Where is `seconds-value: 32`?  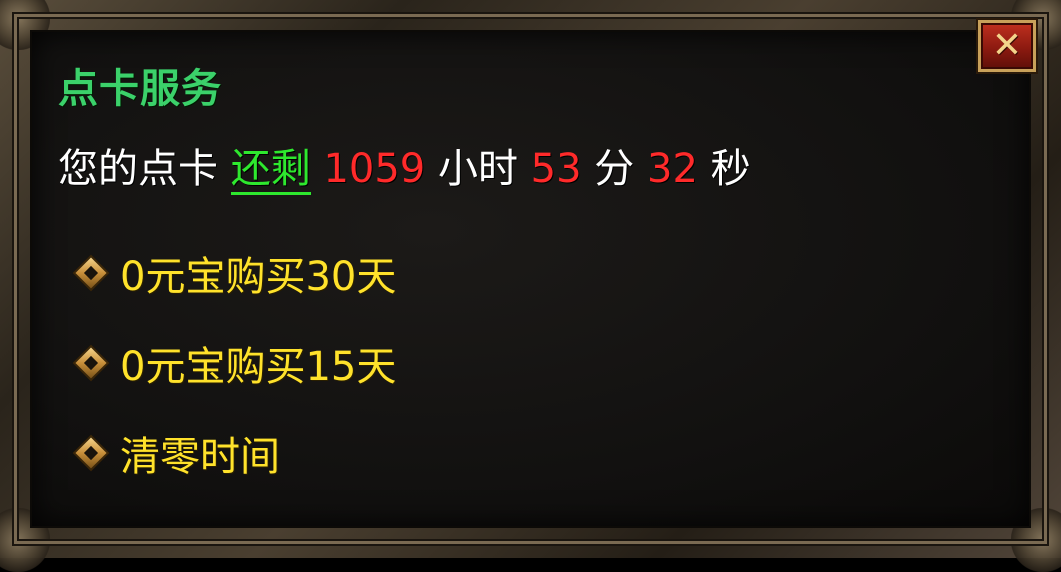 seconds-value: 32 is located at coordinates (672, 169).